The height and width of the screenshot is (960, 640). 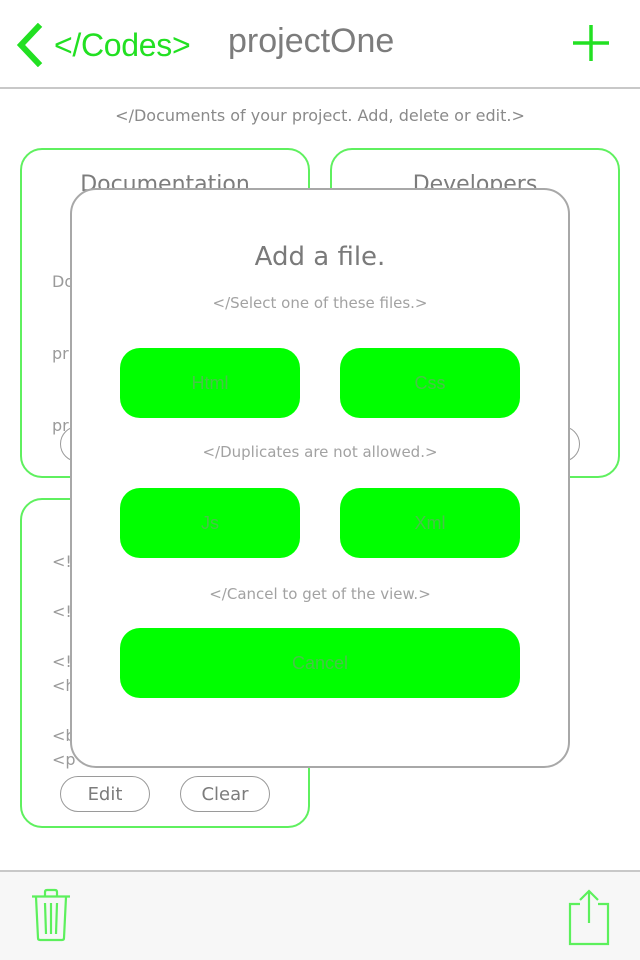 What do you see at coordinates (320, 303) in the screenshot?
I see `select-hint: </Select one of these files.>` at bounding box center [320, 303].